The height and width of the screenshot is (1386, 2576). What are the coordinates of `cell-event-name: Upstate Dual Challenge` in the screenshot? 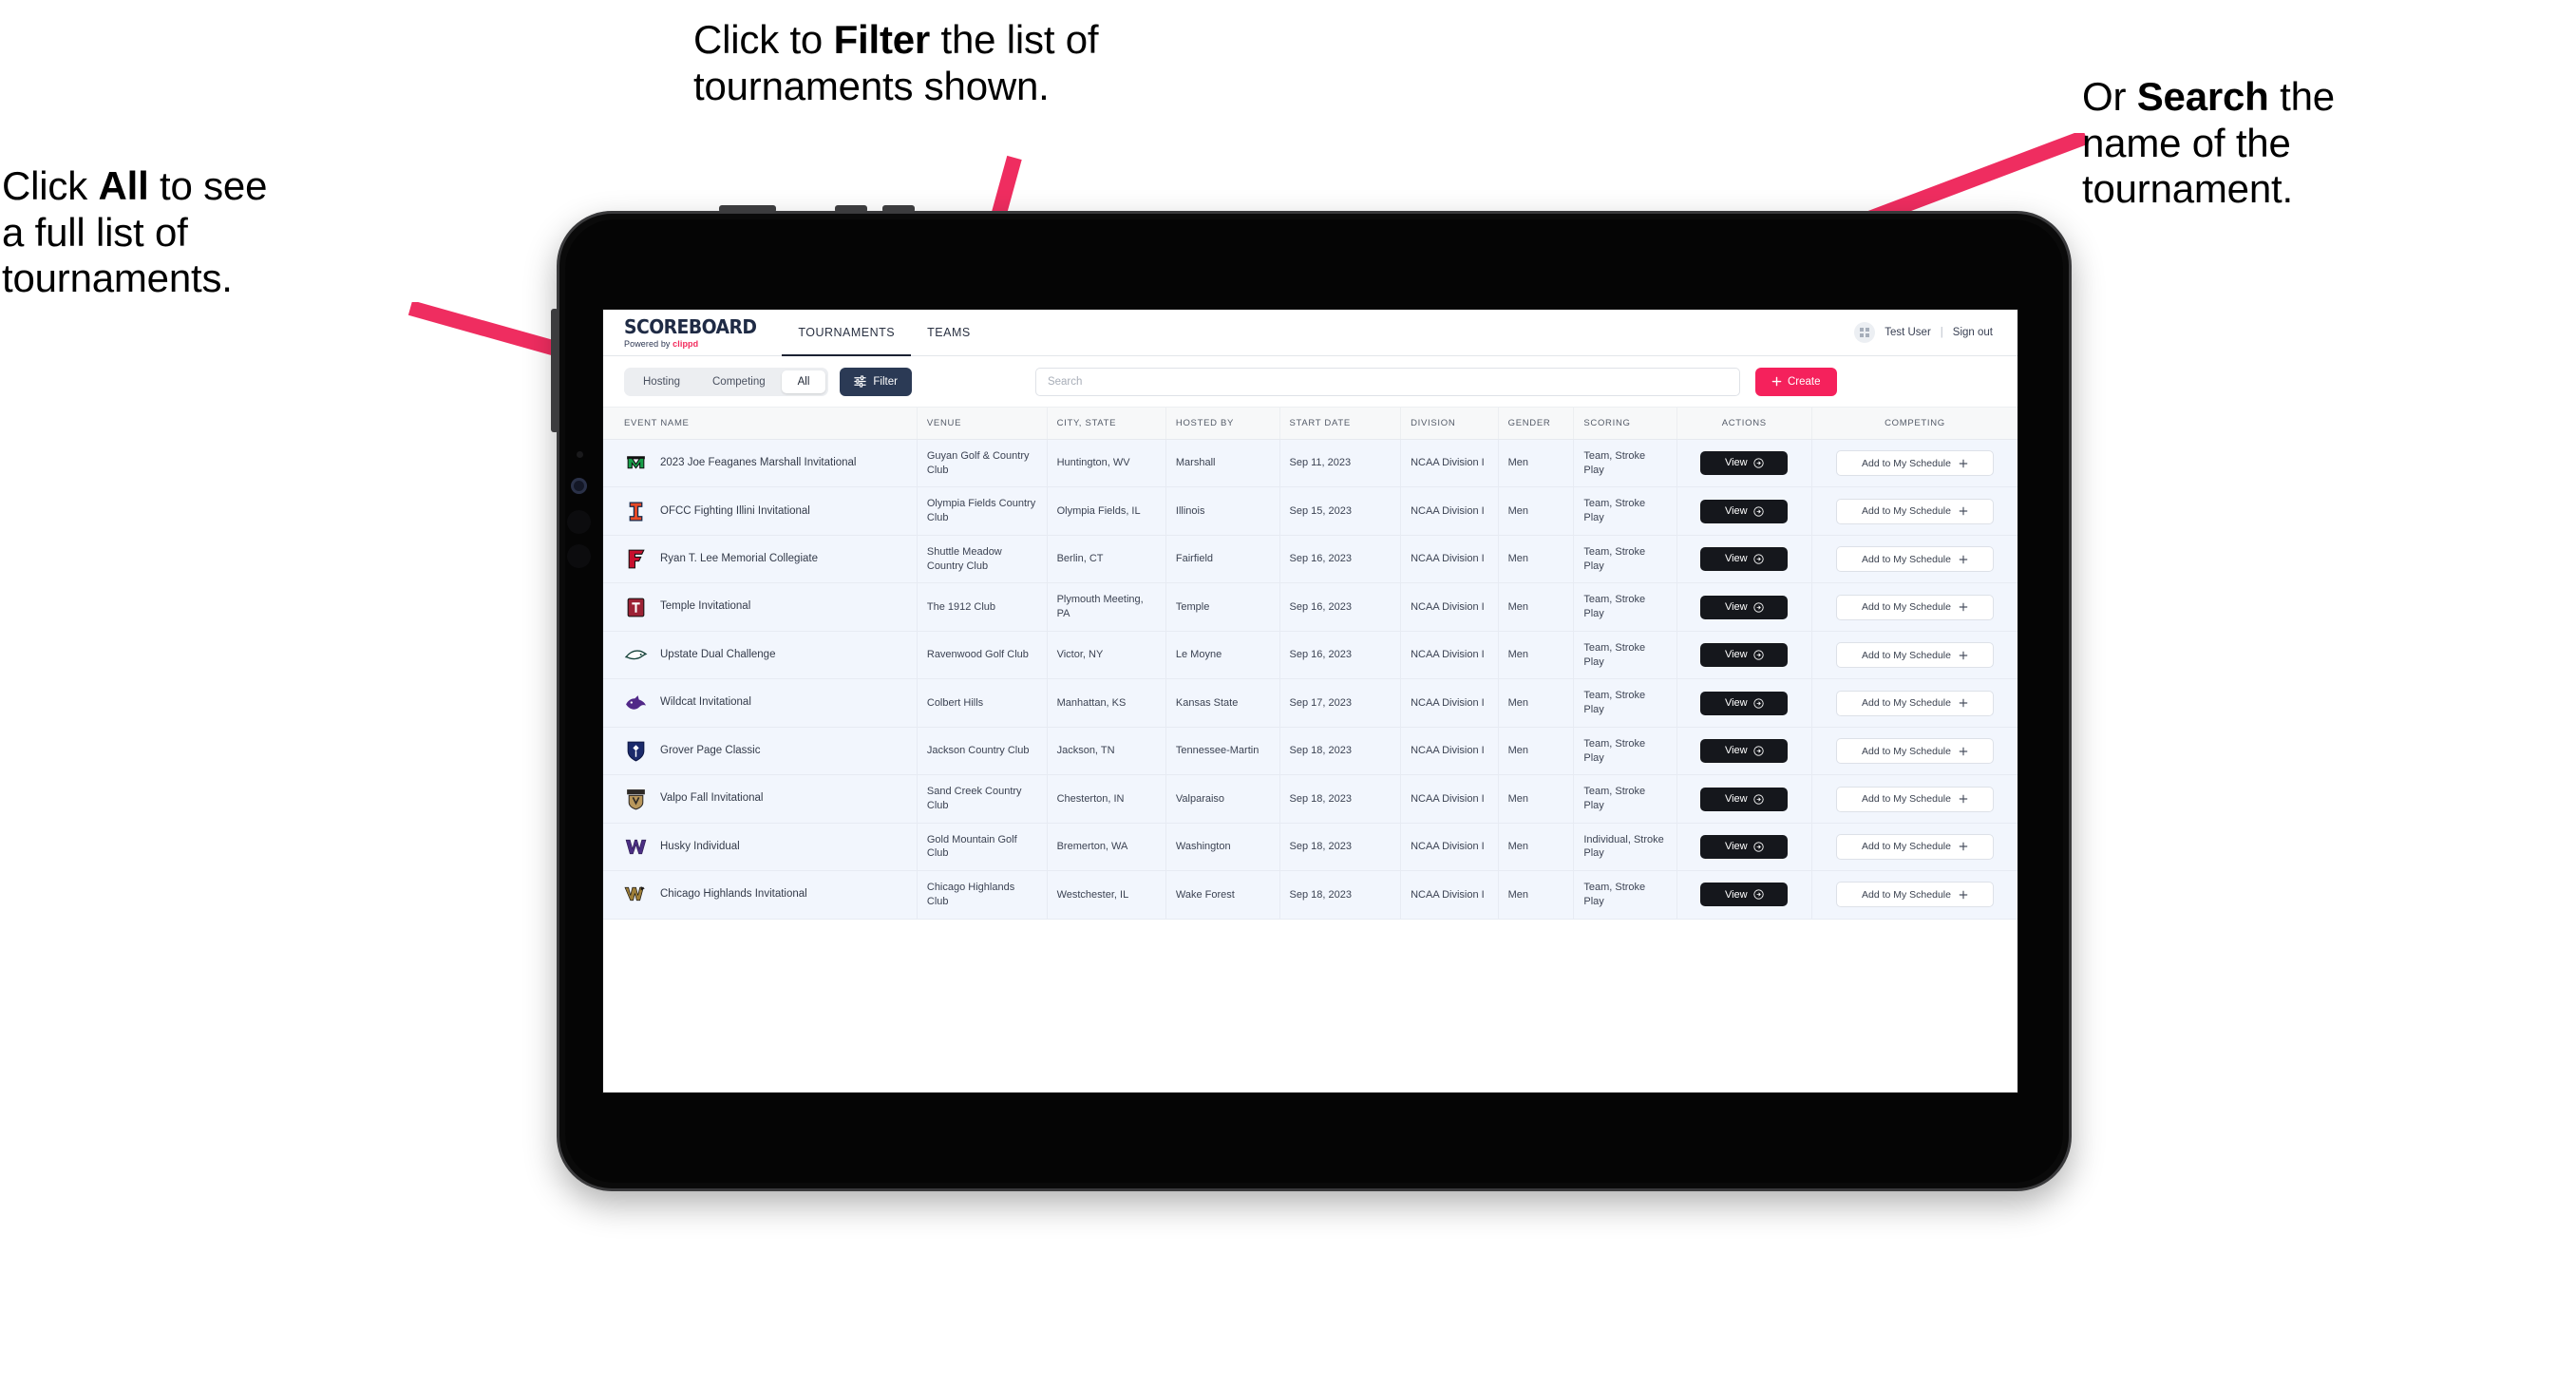 It's located at (760, 655).